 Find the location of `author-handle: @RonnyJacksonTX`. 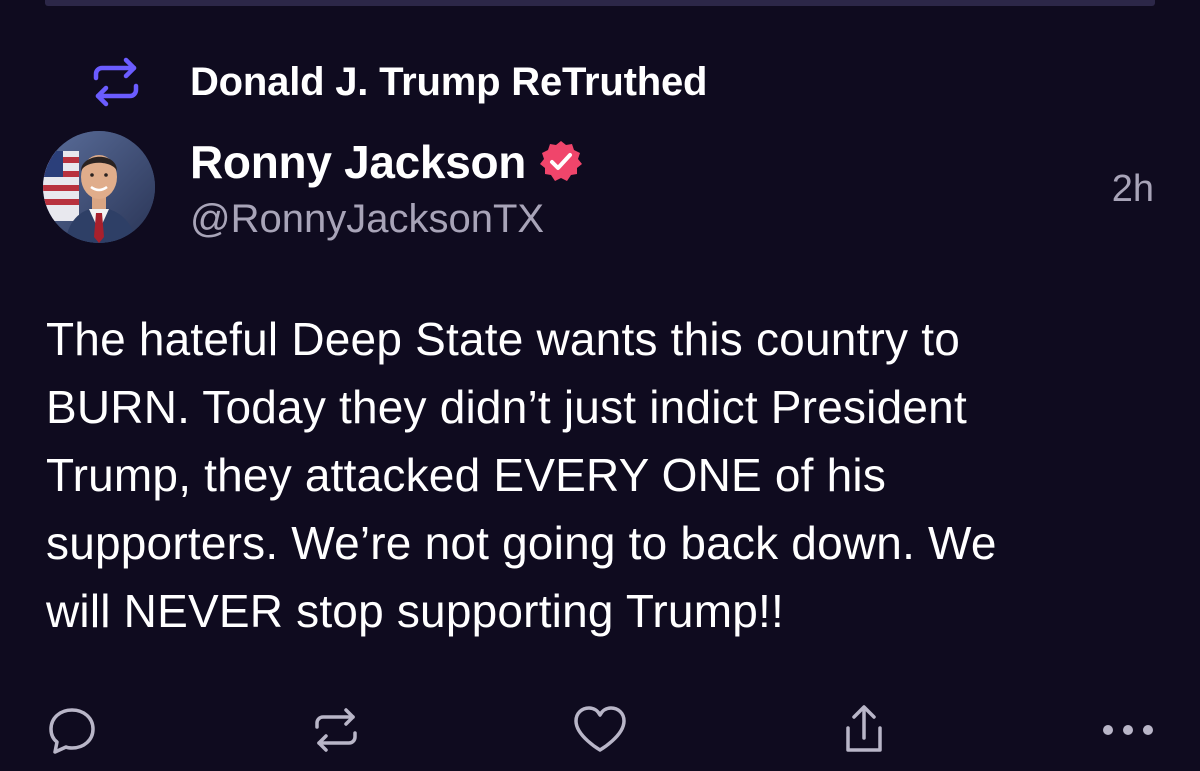

author-handle: @RonnyJacksonTX is located at coordinates (367, 219).